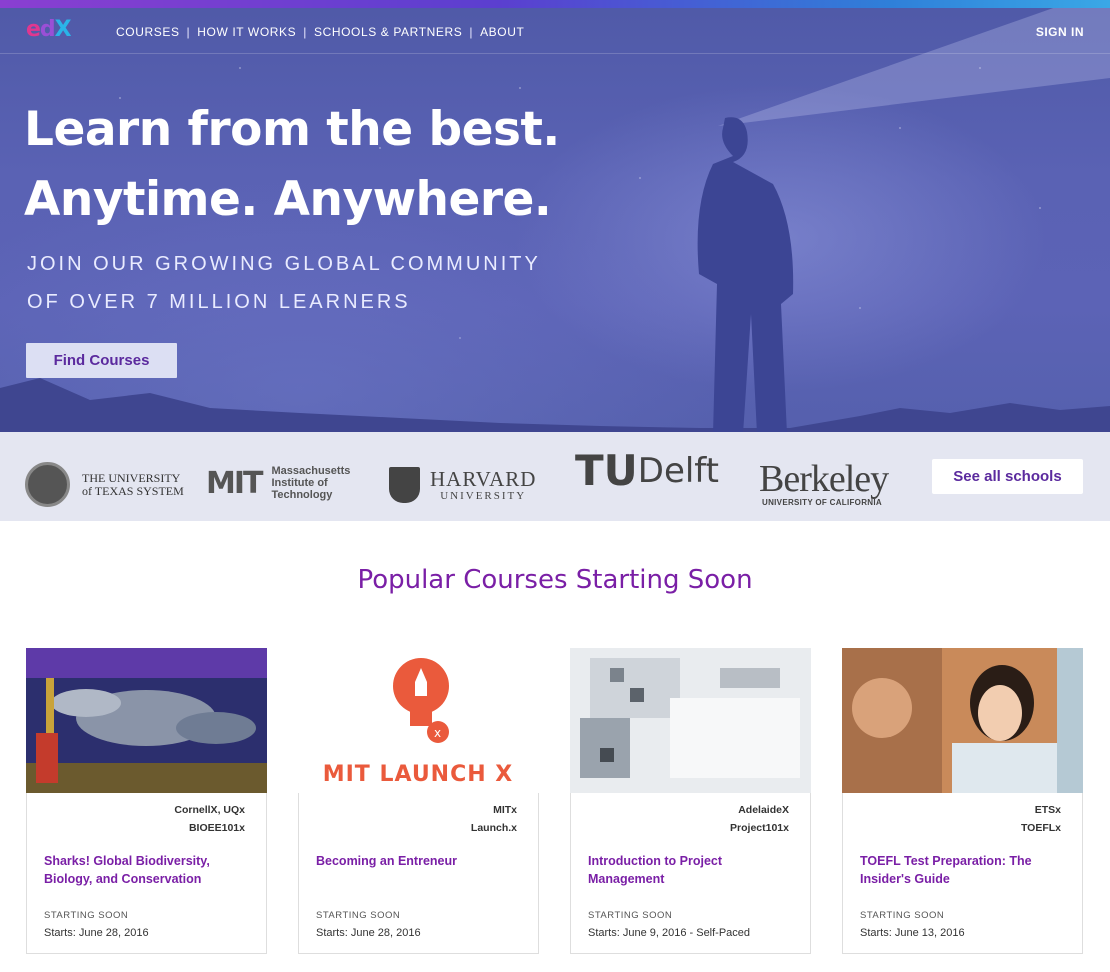 This screenshot has height=972, width=1110. I want to click on ut-name-line2: of TEXAS SYSTEM, so click(133, 490).